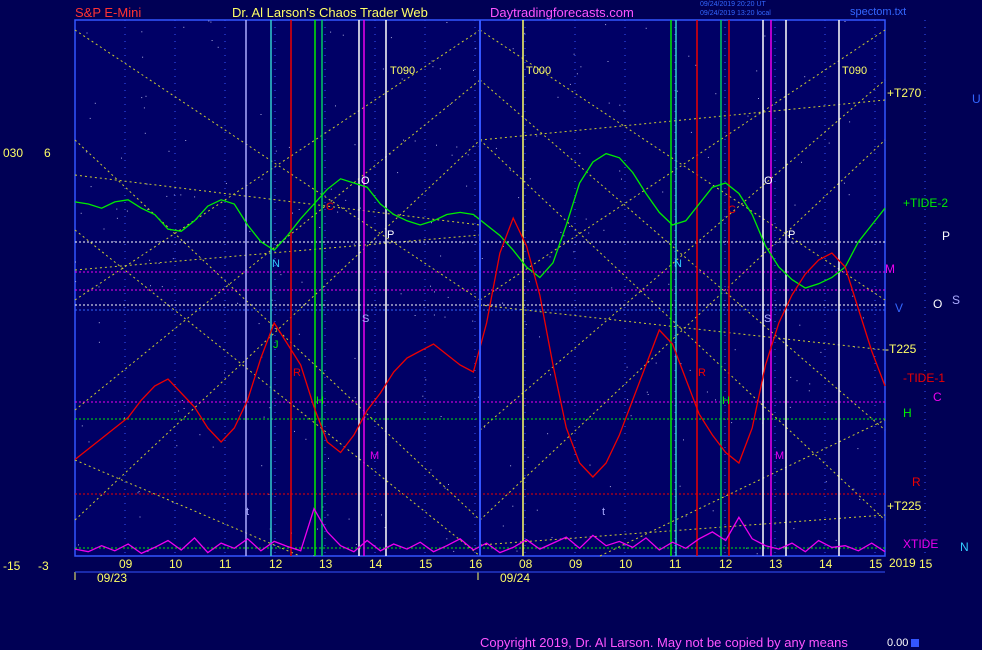  Describe the element at coordinates (276, 264) in the screenshot. I see `planet-letter: N` at that location.